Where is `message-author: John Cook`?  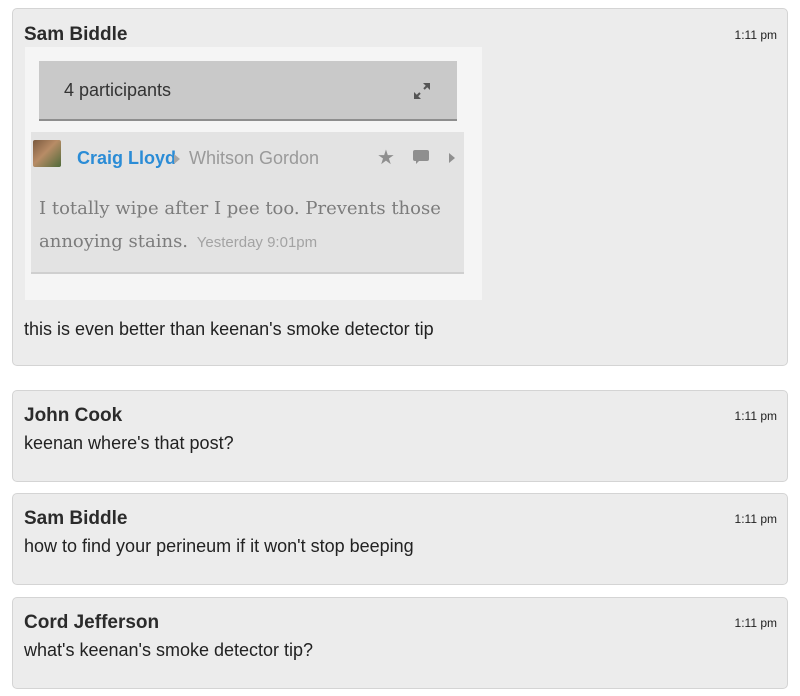
message-author: John Cook is located at coordinates (73, 415).